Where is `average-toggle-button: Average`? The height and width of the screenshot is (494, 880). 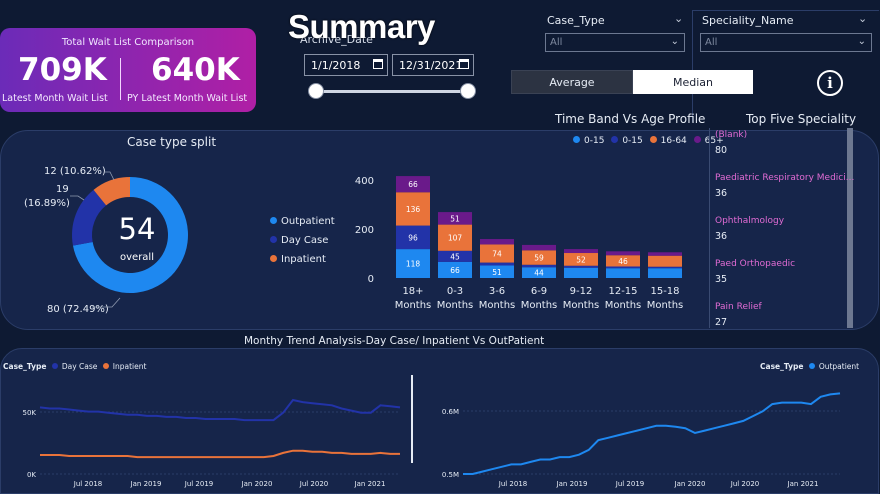
average-toggle-button: Average is located at coordinates (572, 82).